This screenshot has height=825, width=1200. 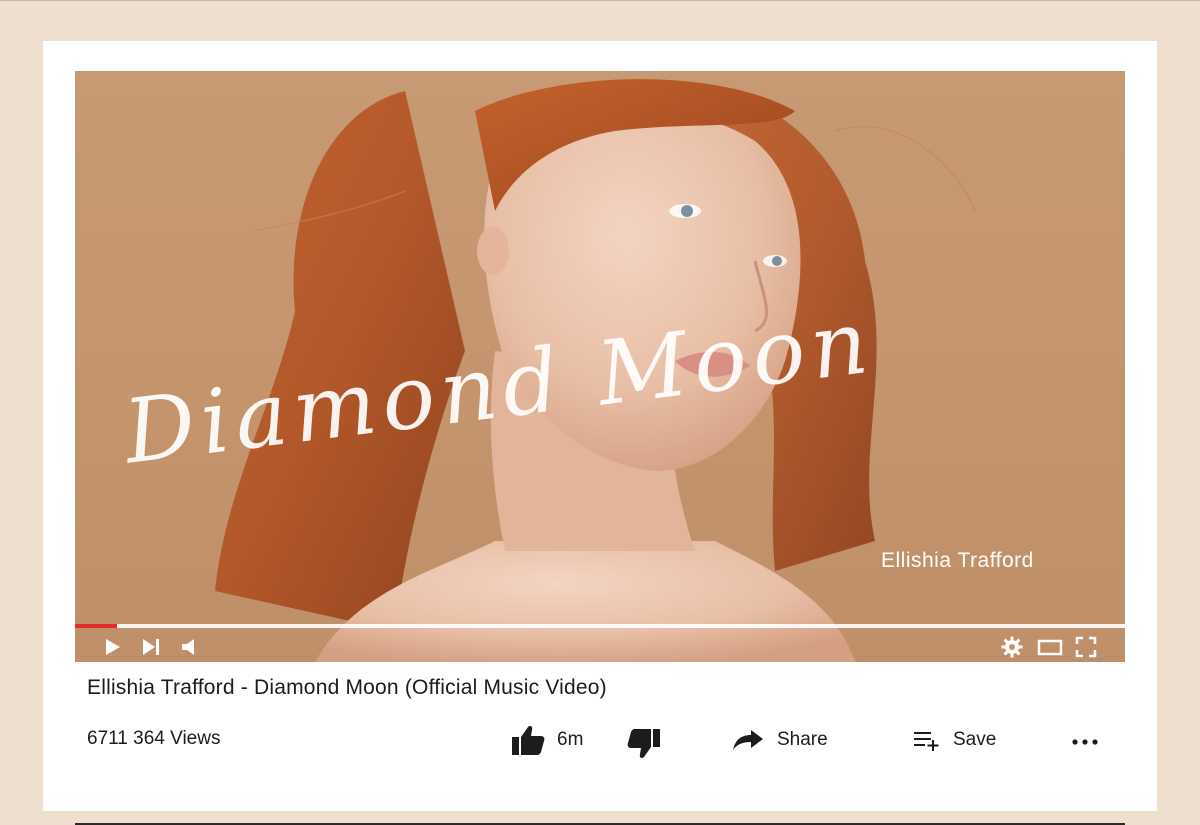 I want to click on more-options-button, so click(x=1086, y=740).